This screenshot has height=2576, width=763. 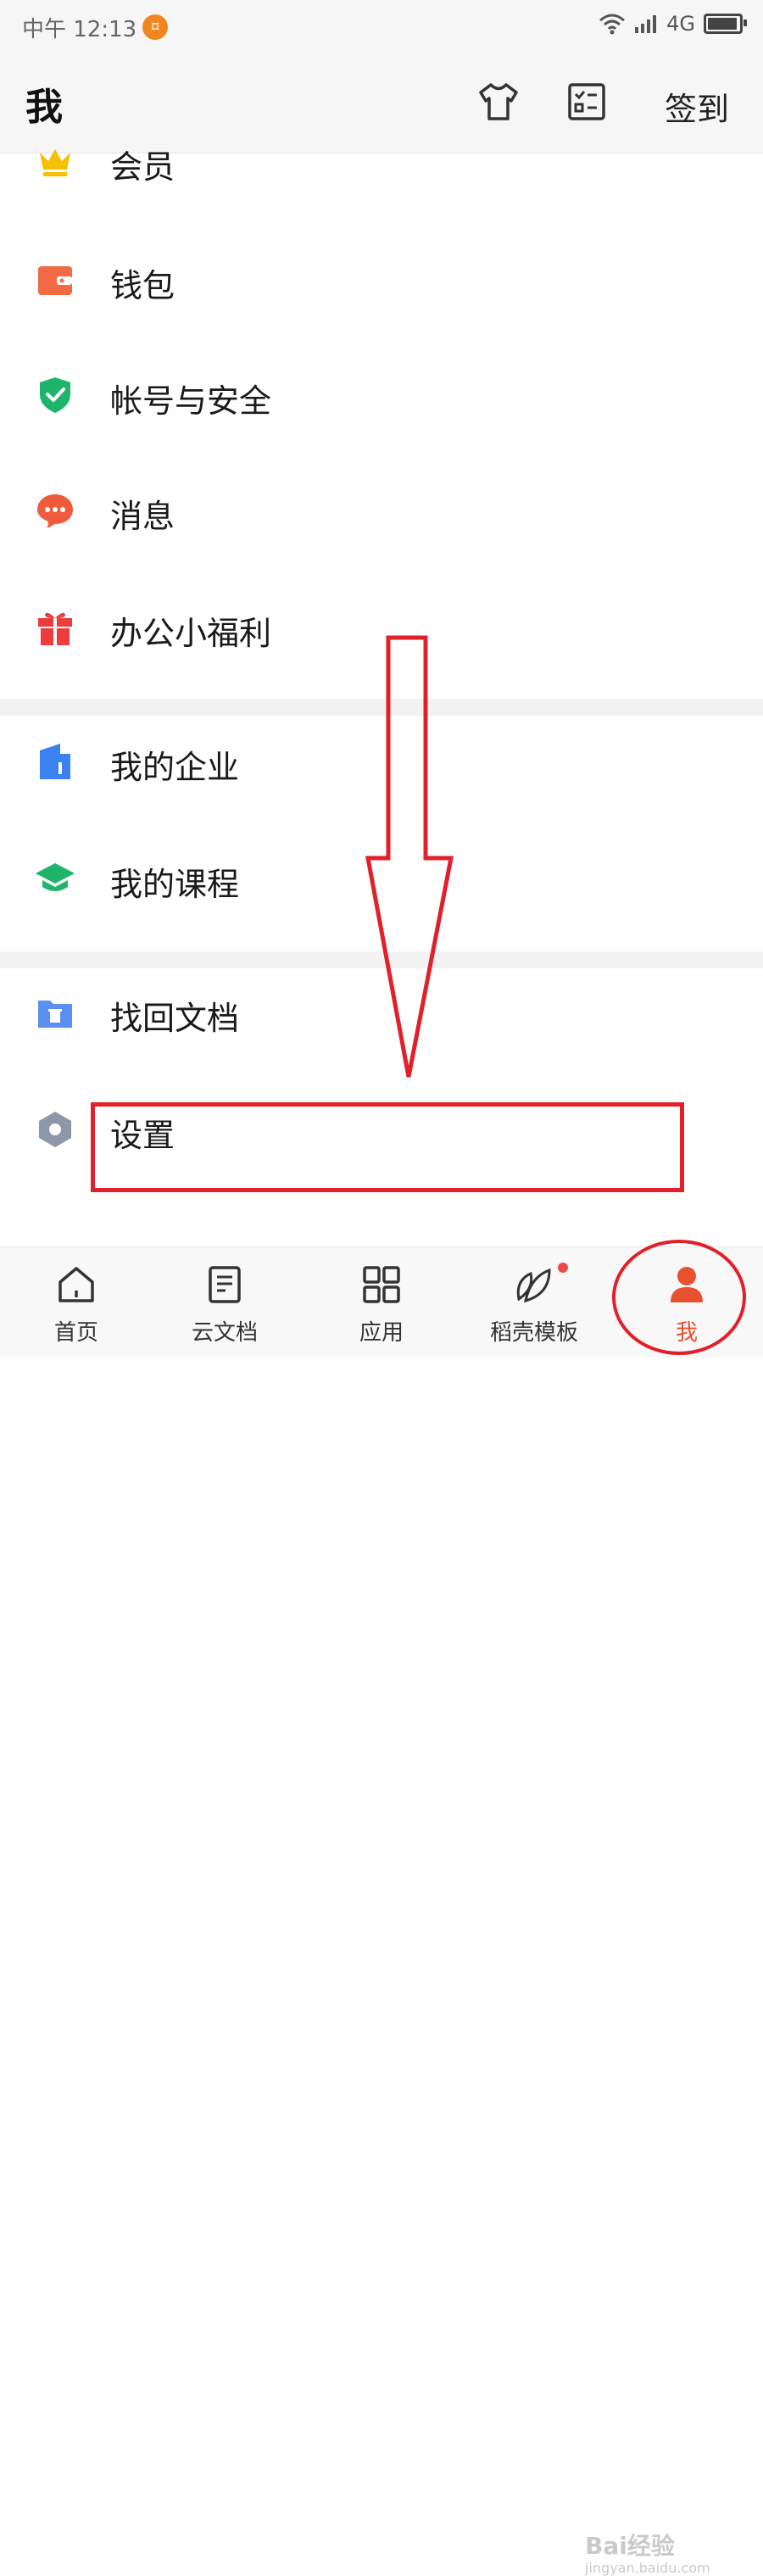 What do you see at coordinates (533, 1333) in the screenshot?
I see `tab-label: 稻壳模板` at bounding box center [533, 1333].